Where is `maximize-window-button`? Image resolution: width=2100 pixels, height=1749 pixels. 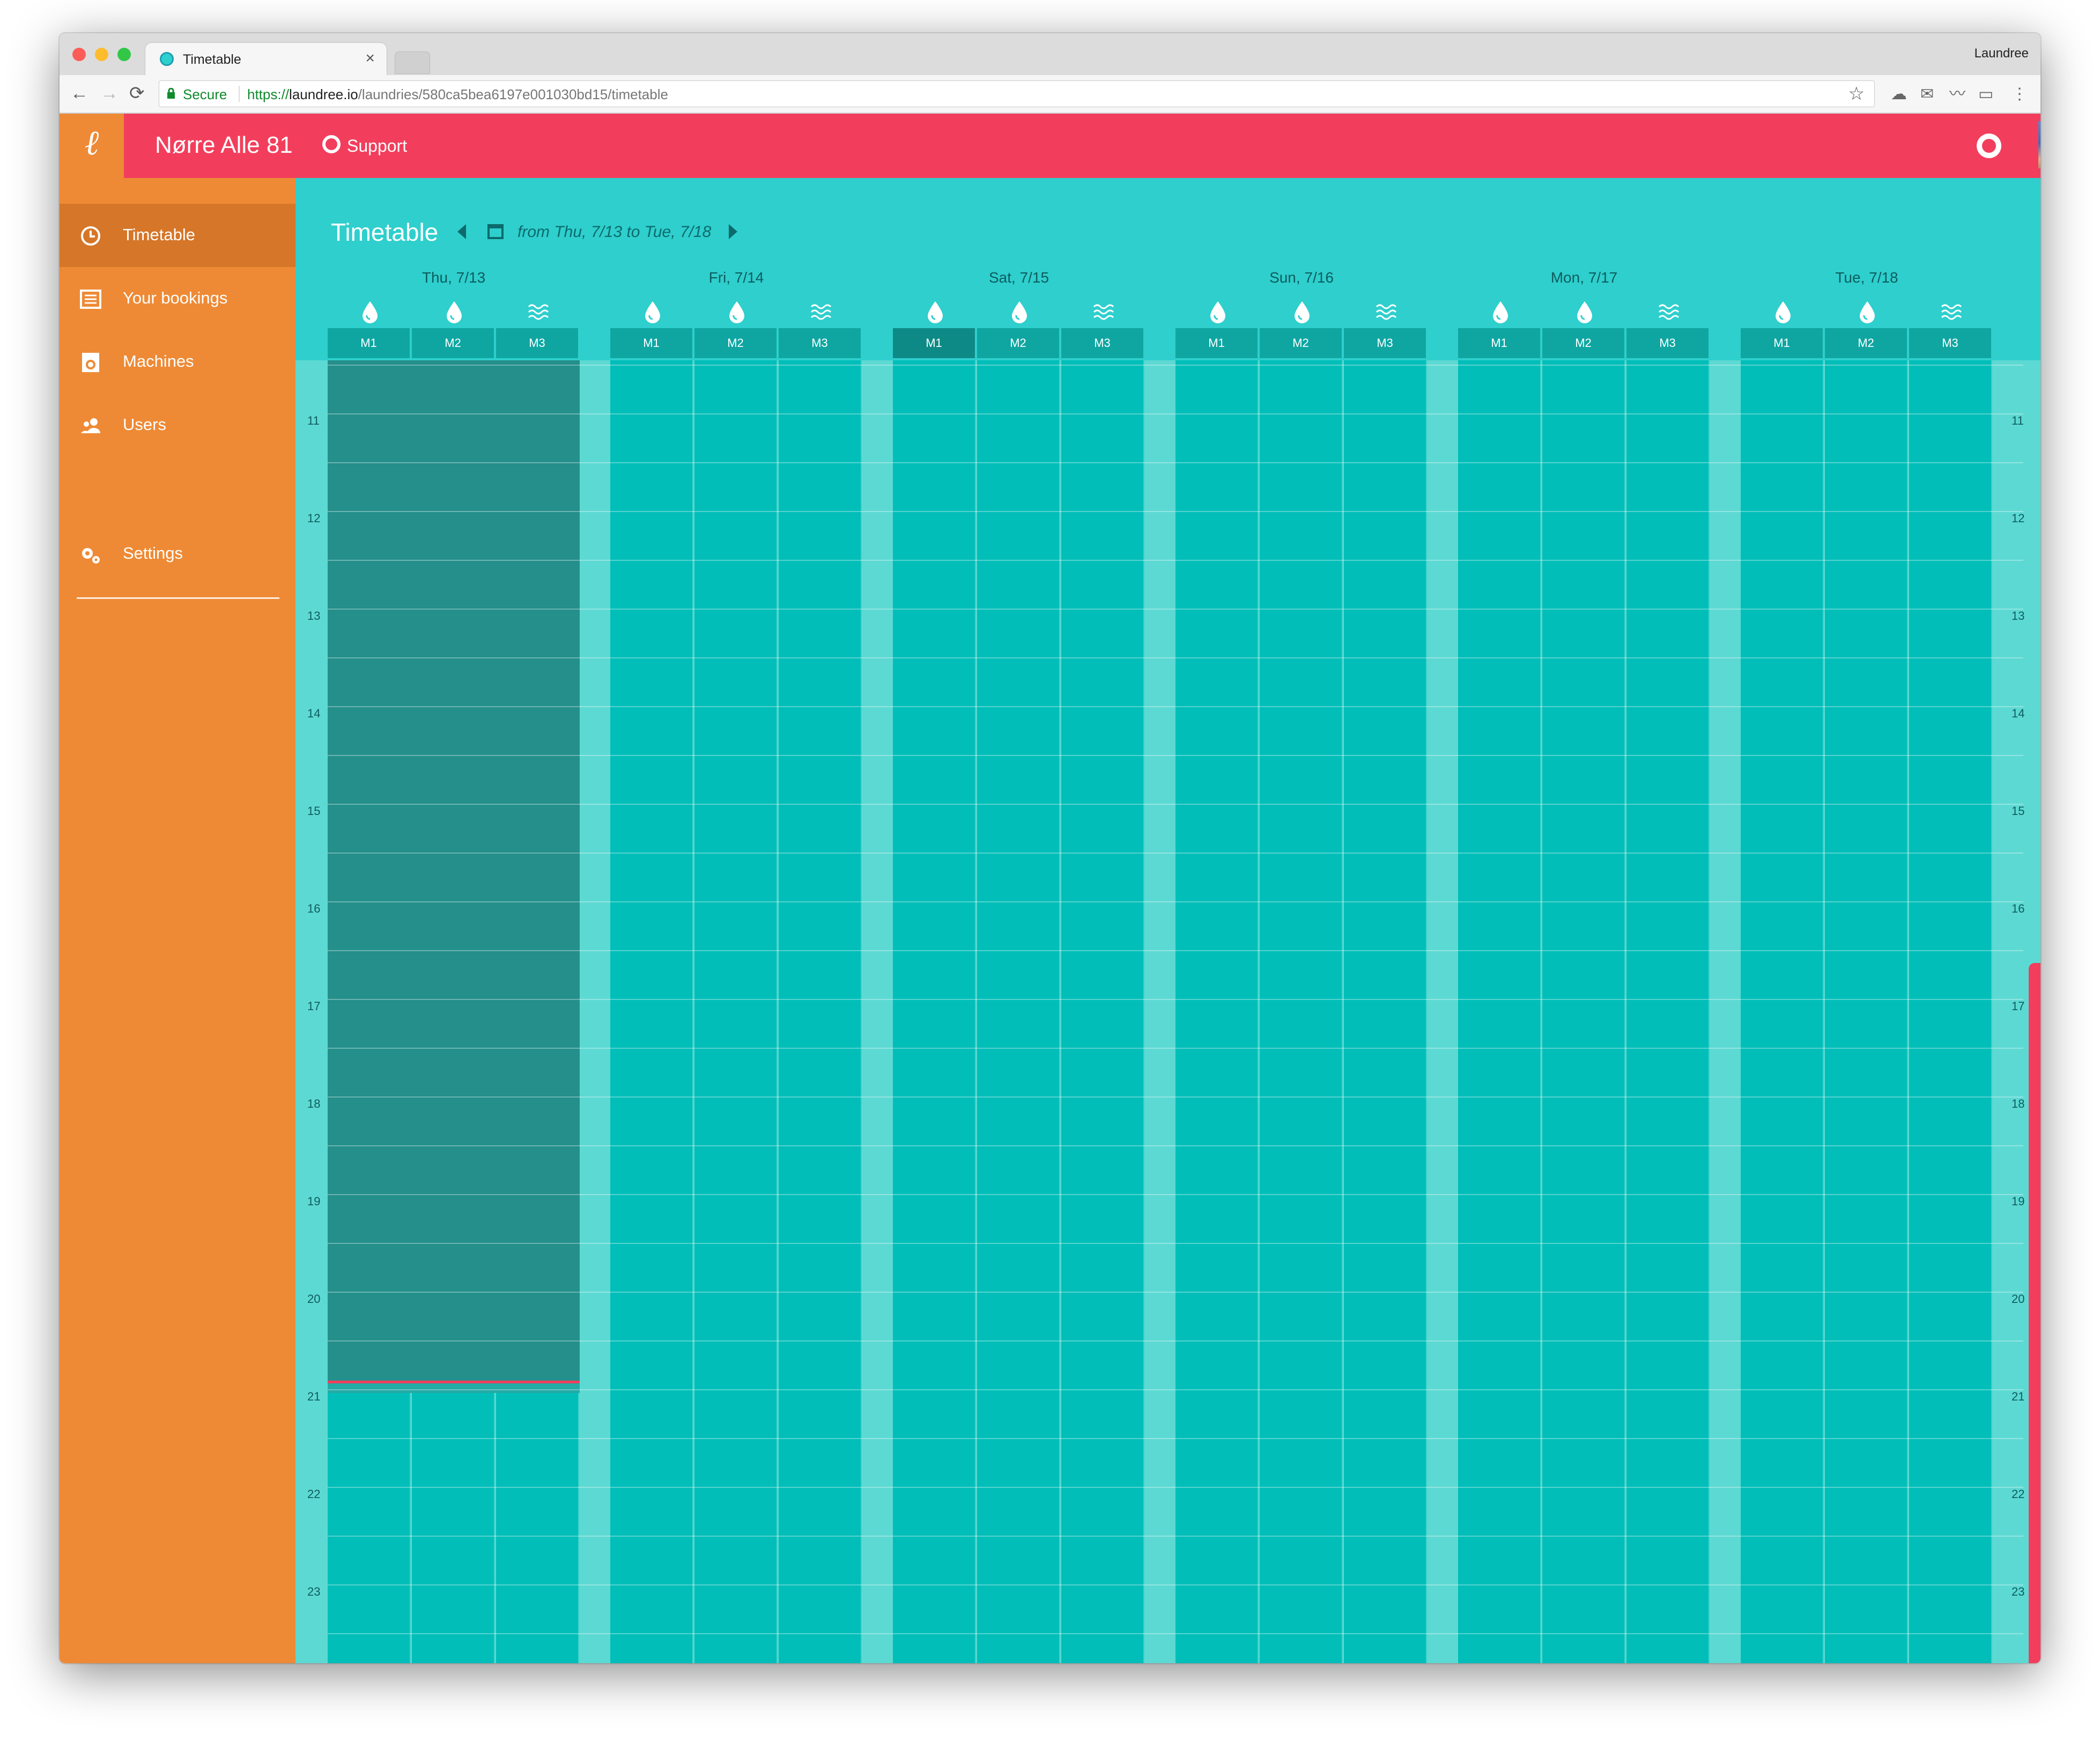 maximize-window-button is located at coordinates (124, 54).